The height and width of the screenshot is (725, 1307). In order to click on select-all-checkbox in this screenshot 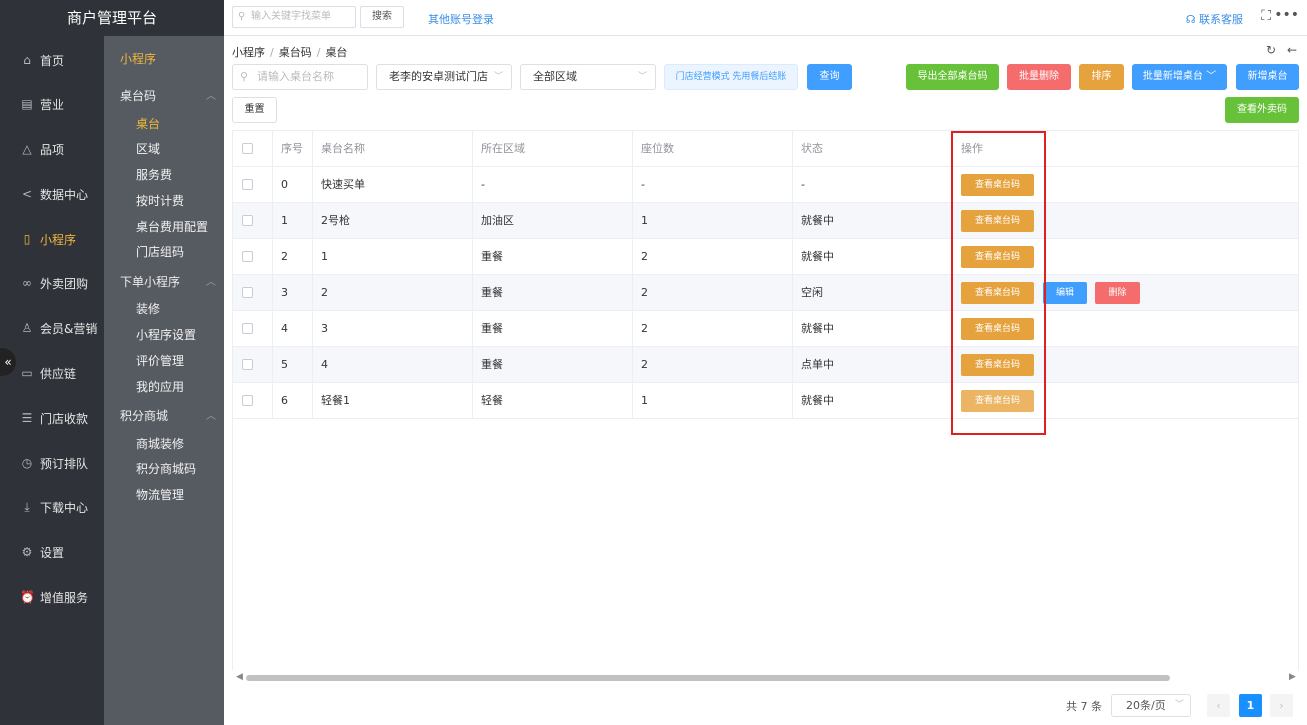, I will do `click(247, 148)`.